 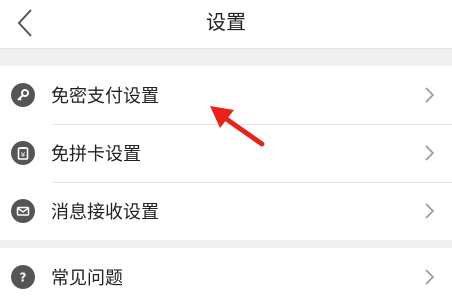 I want to click on page-title: 设置, so click(x=226, y=22).